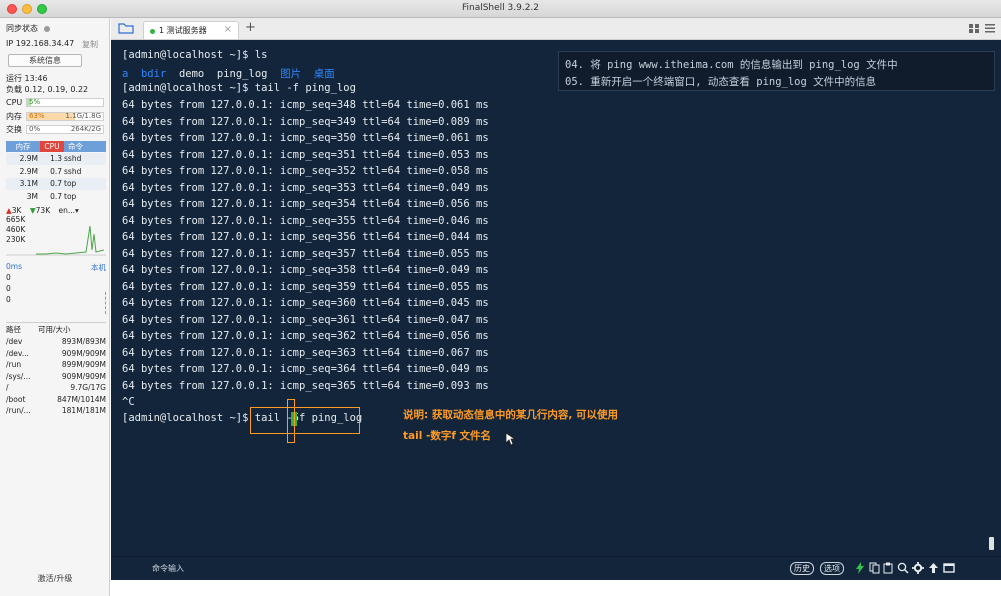  What do you see at coordinates (191, 74) in the screenshot?
I see `ls-item: demo` at bounding box center [191, 74].